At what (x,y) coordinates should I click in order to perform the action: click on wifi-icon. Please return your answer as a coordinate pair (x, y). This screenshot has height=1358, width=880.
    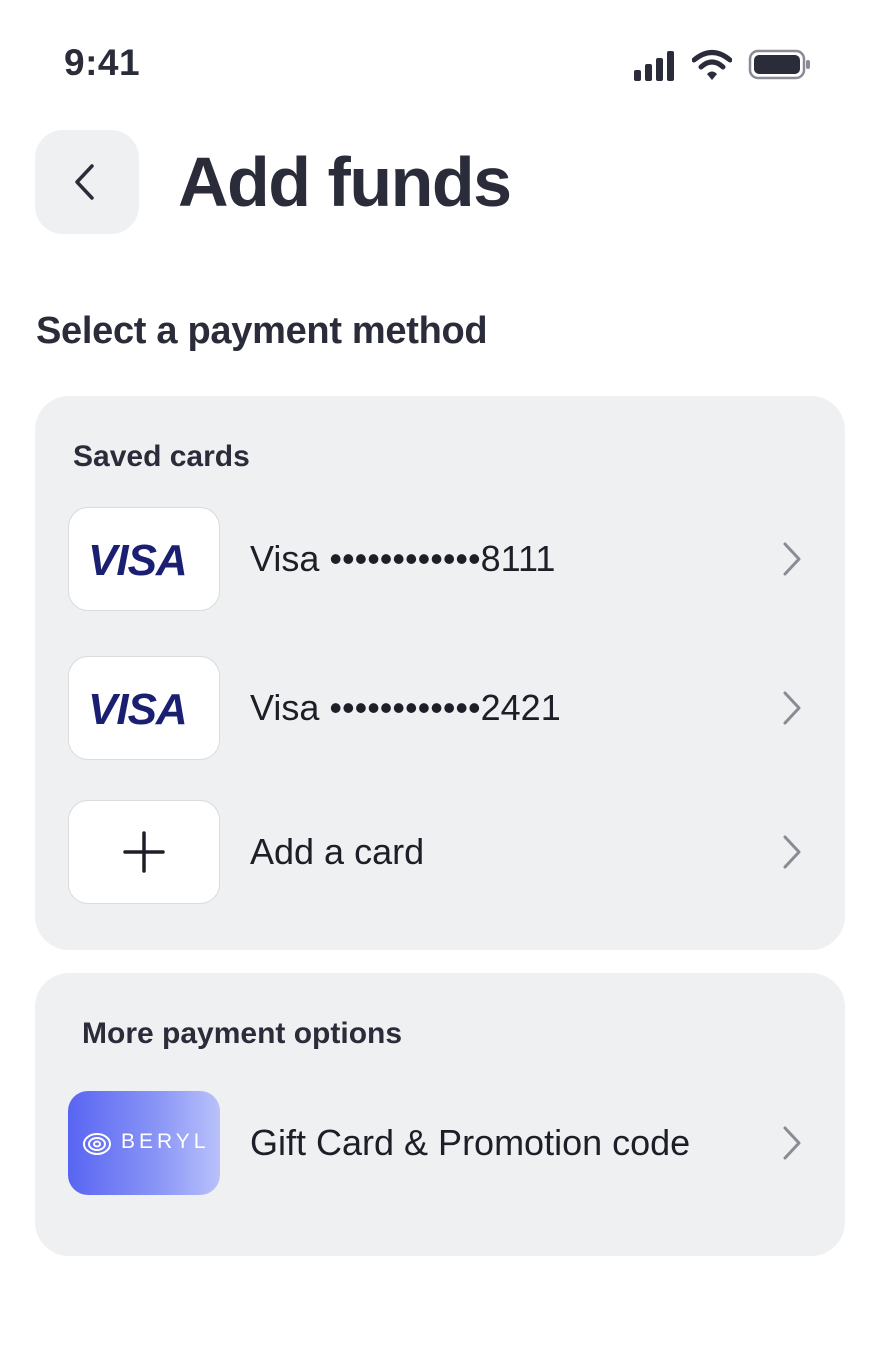
    Looking at the image, I should click on (712, 65).